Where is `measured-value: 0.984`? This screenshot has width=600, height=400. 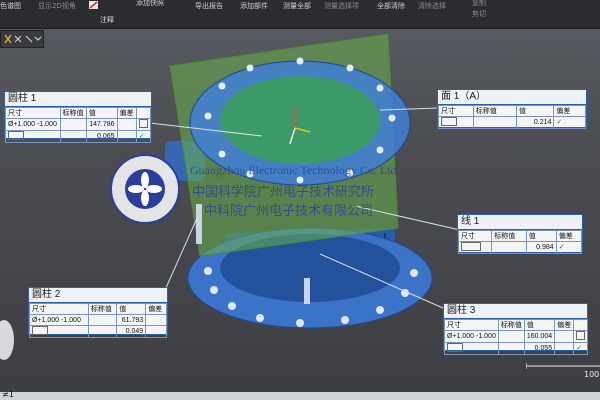
measured-value: 0.984 is located at coordinates (541, 247).